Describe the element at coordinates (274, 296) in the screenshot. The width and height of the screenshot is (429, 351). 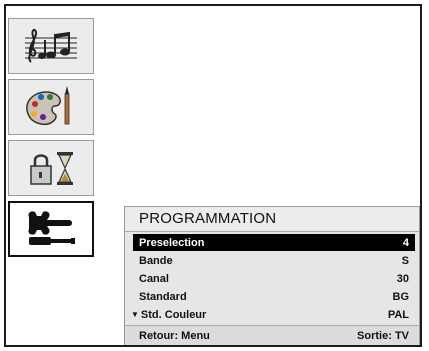
I see `menu-row-standard: Standard BG` at that location.